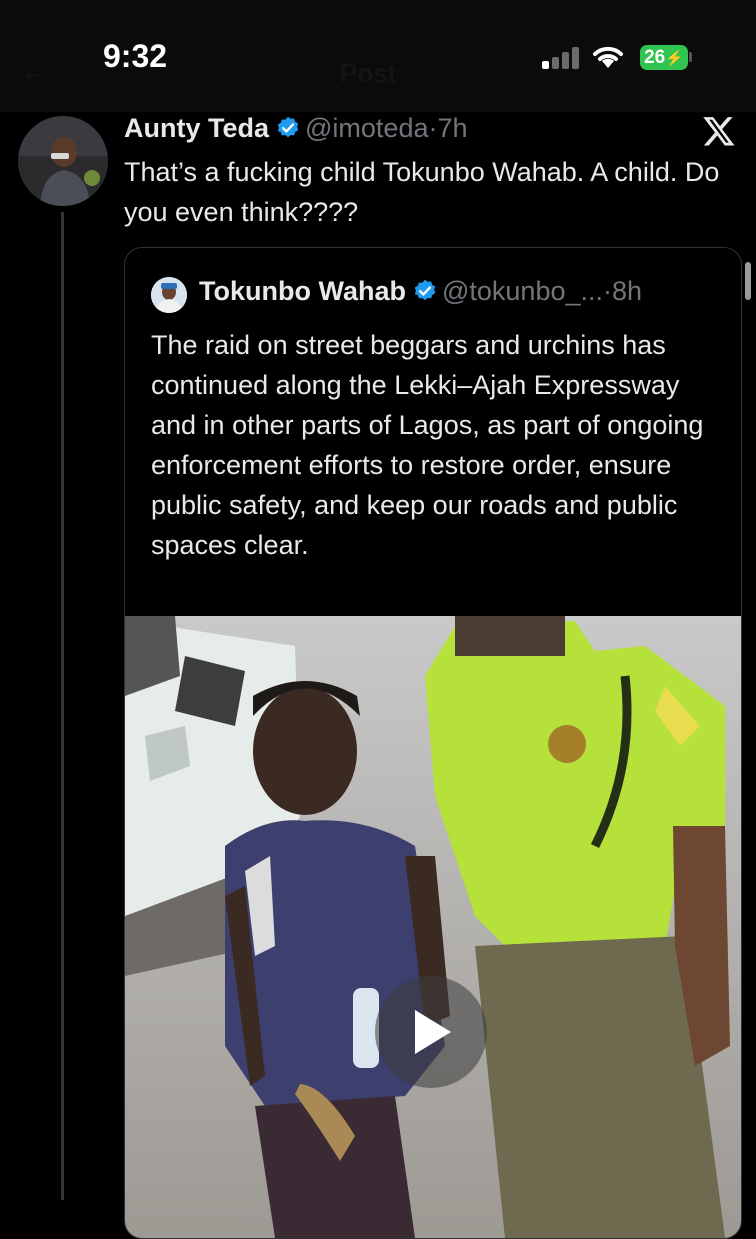 This screenshot has height=1239, width=756. What do you see at coordinates (674, 58) in the screenshot?
I see `charging-bolt-icon: ⚡` at bounding box center [674, 58].